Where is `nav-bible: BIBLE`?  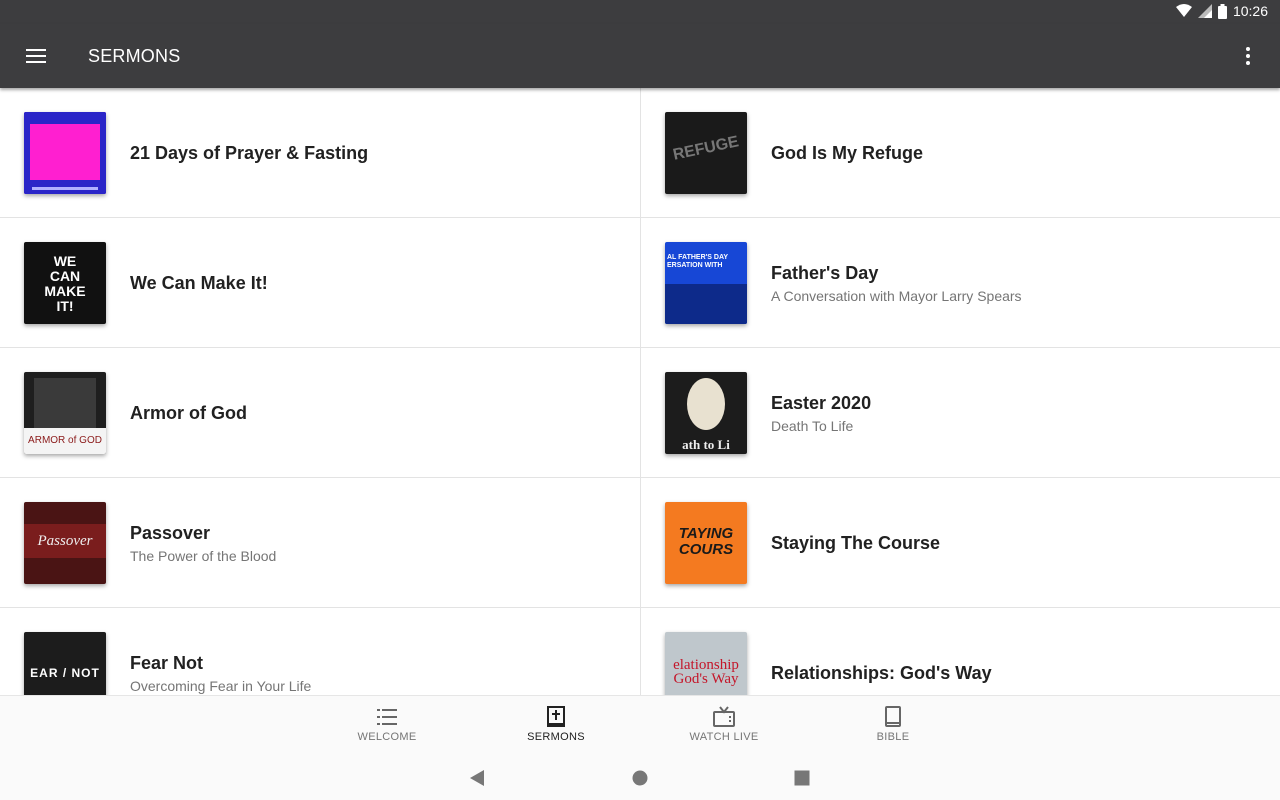
nav-bible: BIBLE is located at coordinates (893, 726).